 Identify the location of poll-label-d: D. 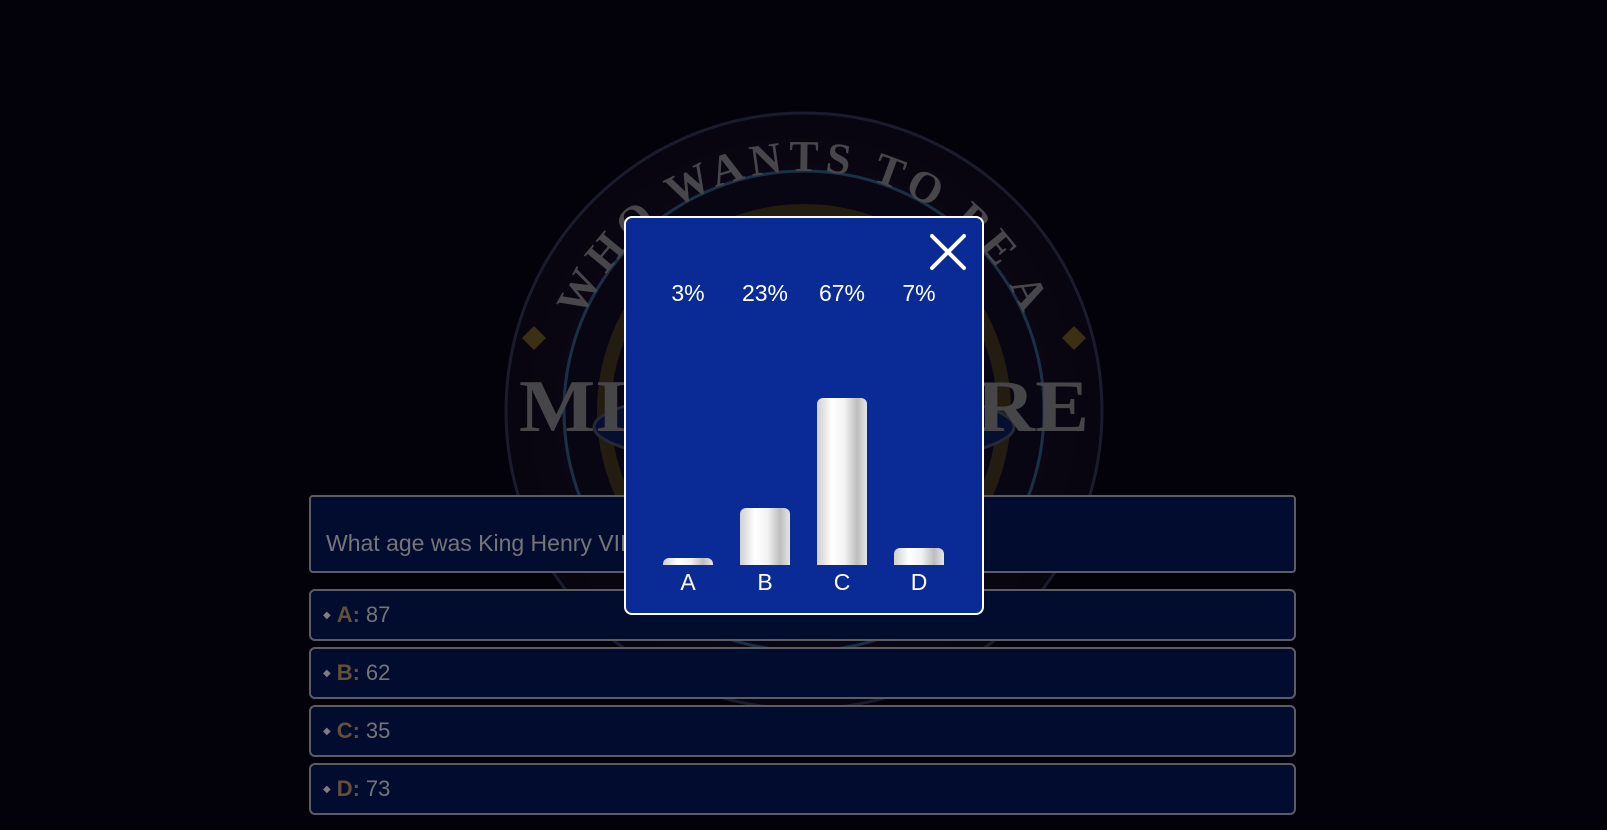
(919, 582).